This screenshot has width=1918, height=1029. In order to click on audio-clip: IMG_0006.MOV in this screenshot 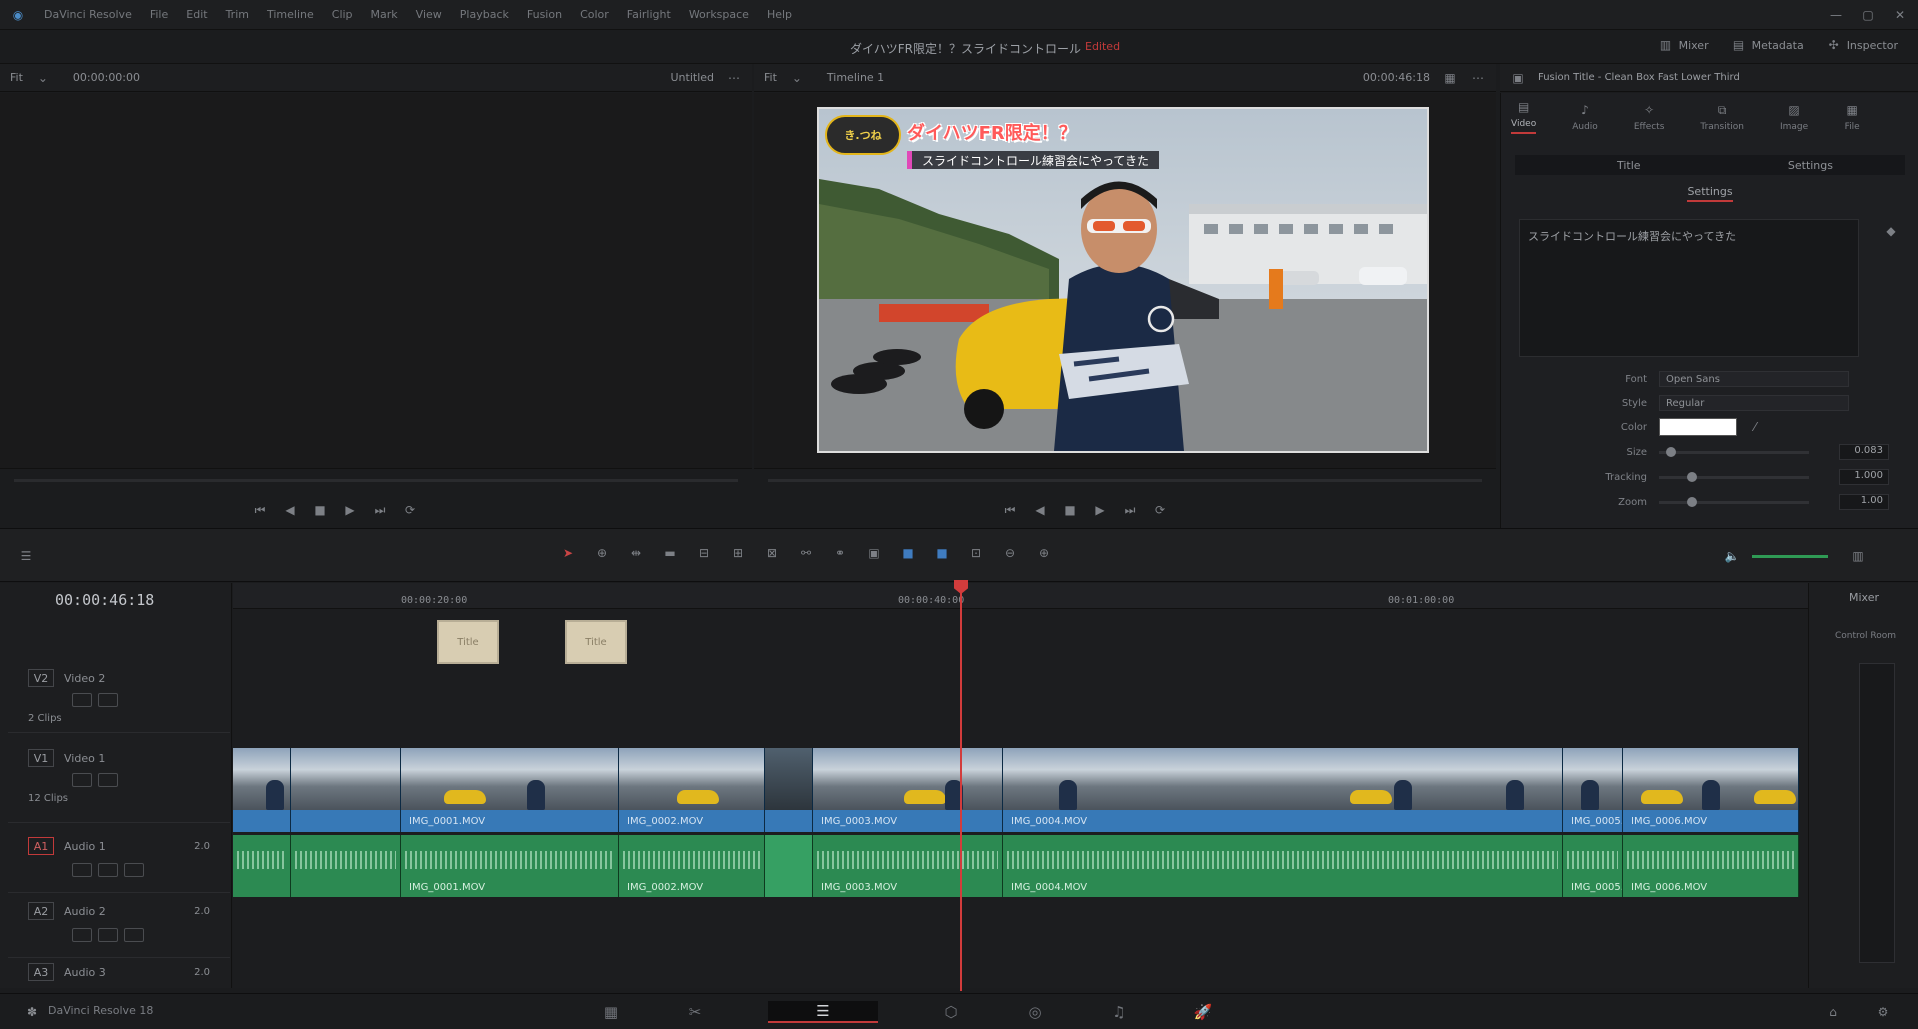, I will do `click(1711, 866)`.